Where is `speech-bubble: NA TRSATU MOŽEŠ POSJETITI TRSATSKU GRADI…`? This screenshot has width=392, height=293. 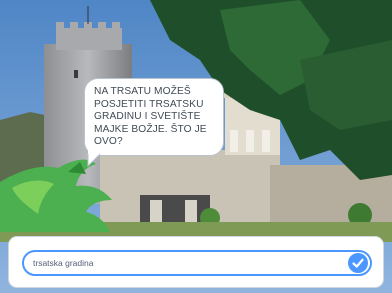
speech-bubble: NA TRSATU MOŽEŠ POSJETITI TRSATSKU GRADI… is located at coordinates (154, 117).